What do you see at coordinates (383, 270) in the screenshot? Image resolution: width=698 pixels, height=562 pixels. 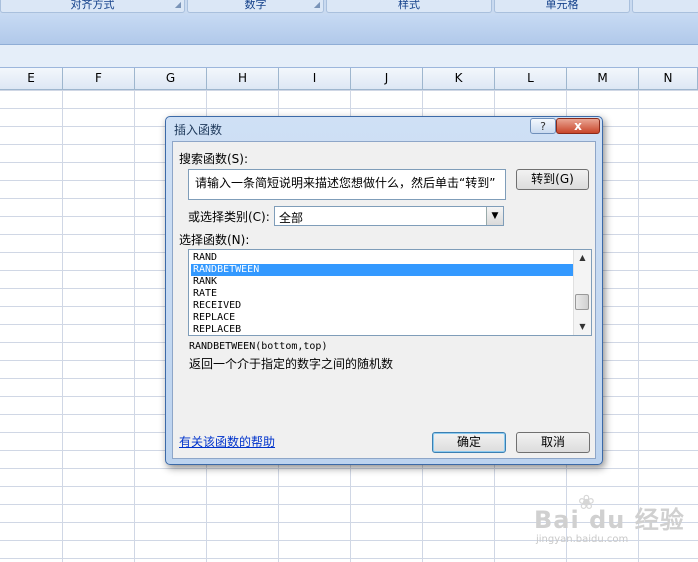 I see `list-item-selected: RANDBETWEEN` at bounding box center [383, 270].